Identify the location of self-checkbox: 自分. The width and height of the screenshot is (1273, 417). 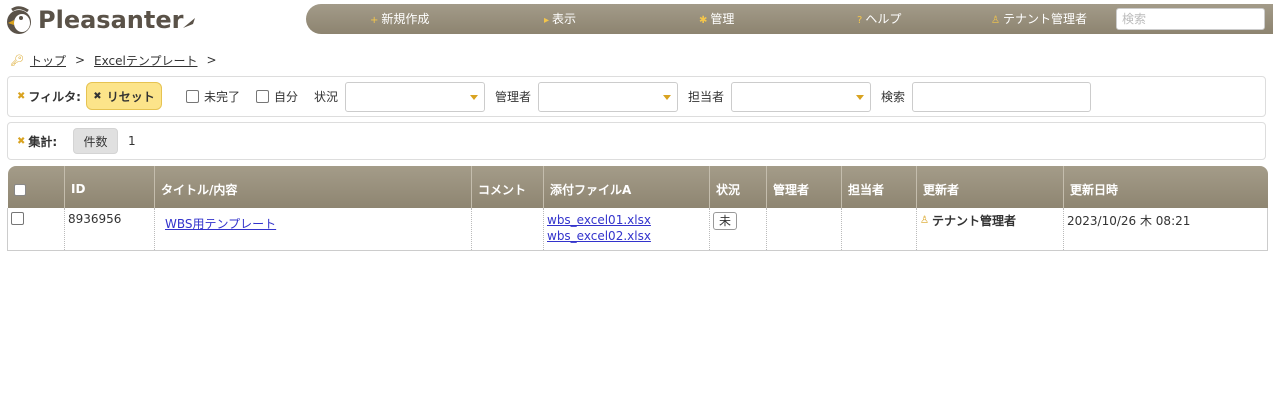
(277, 96).